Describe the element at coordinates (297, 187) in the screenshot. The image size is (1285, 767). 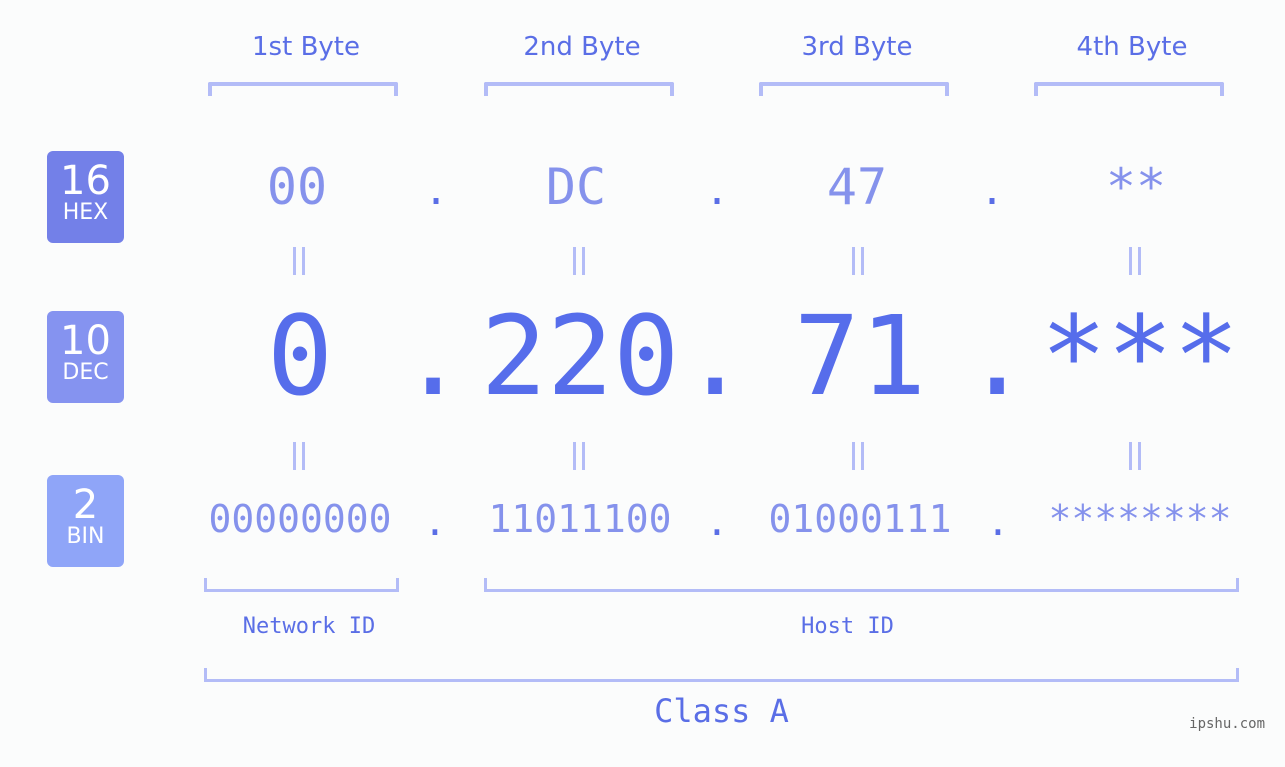
I see `hex-byte-1: 00` at that location.